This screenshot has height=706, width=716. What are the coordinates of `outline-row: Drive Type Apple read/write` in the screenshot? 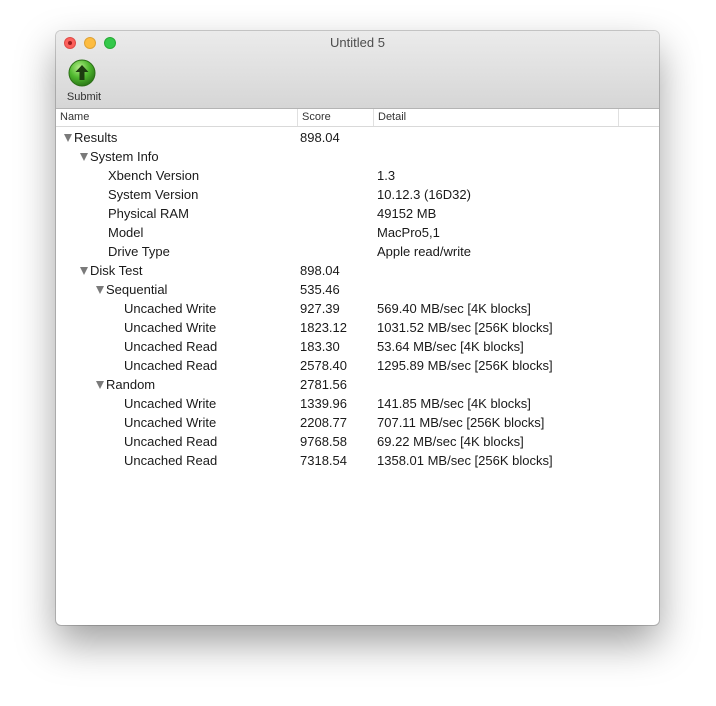 It's located at (357, 251).